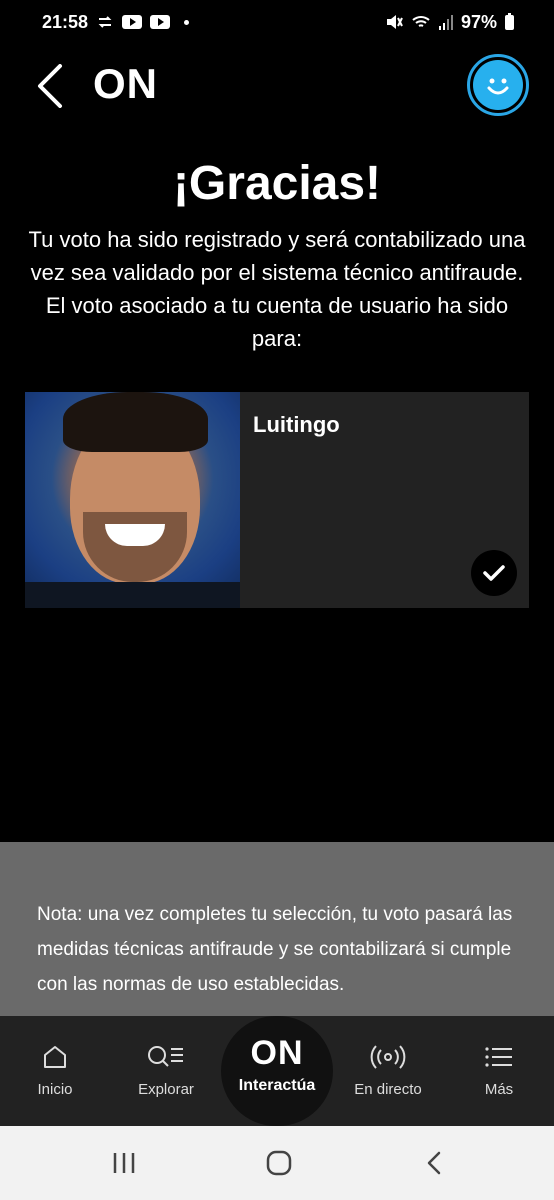  I want to click on contestant-photo, so click(132, 500).